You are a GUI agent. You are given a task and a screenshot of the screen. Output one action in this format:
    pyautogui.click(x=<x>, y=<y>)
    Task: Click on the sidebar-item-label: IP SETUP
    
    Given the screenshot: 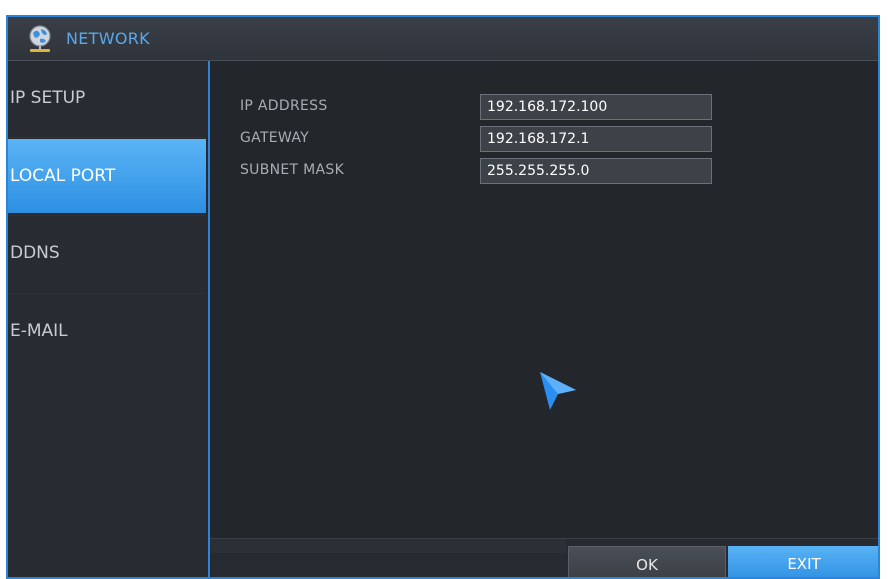 What is the action you would take?
    pyautogui.click(x=48, y=98)
    